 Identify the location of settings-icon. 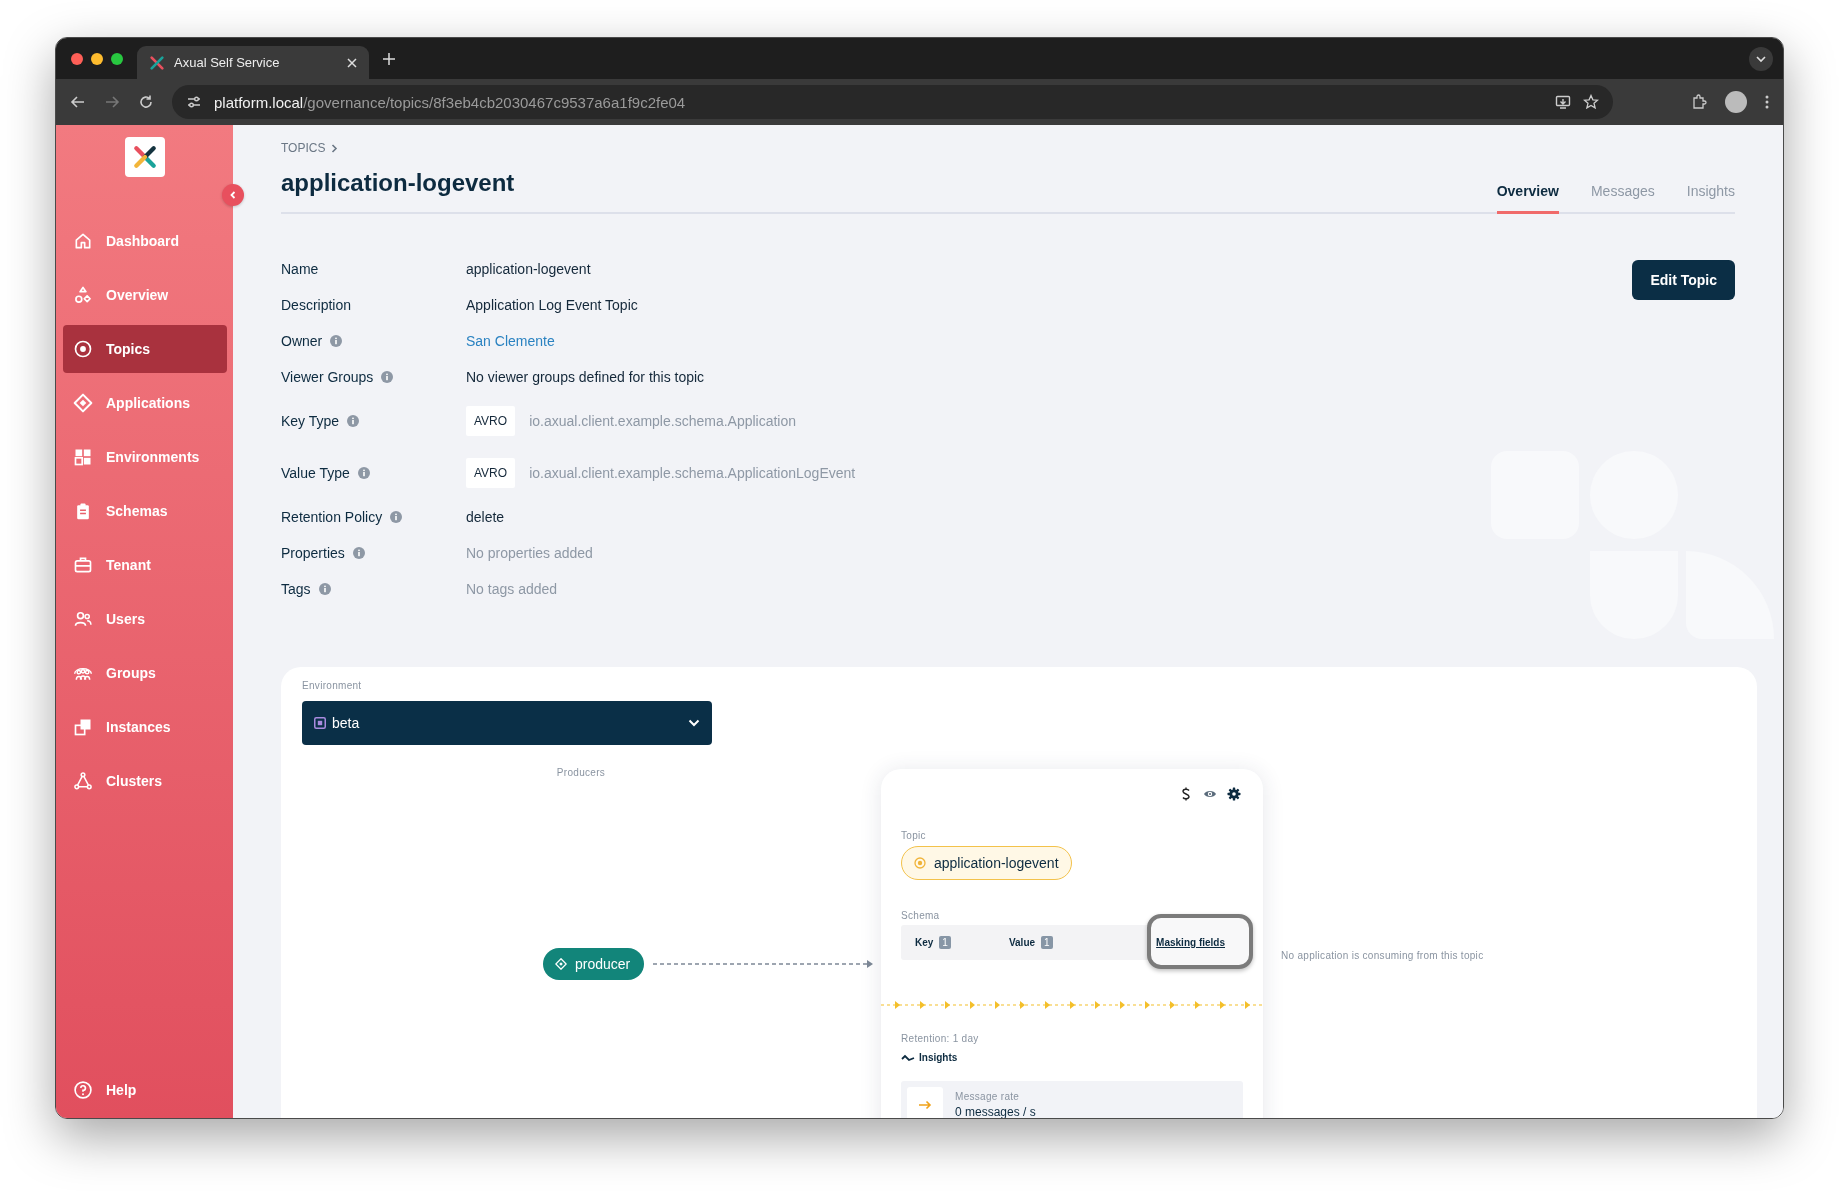
(1234, 794).